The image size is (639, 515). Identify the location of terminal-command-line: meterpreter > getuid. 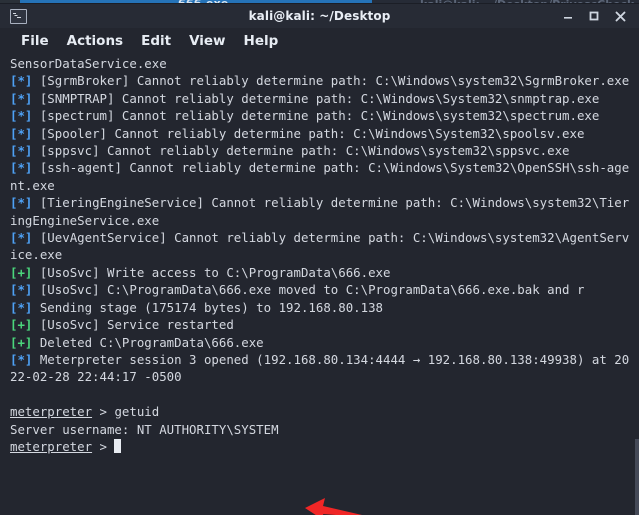
(320, 411).